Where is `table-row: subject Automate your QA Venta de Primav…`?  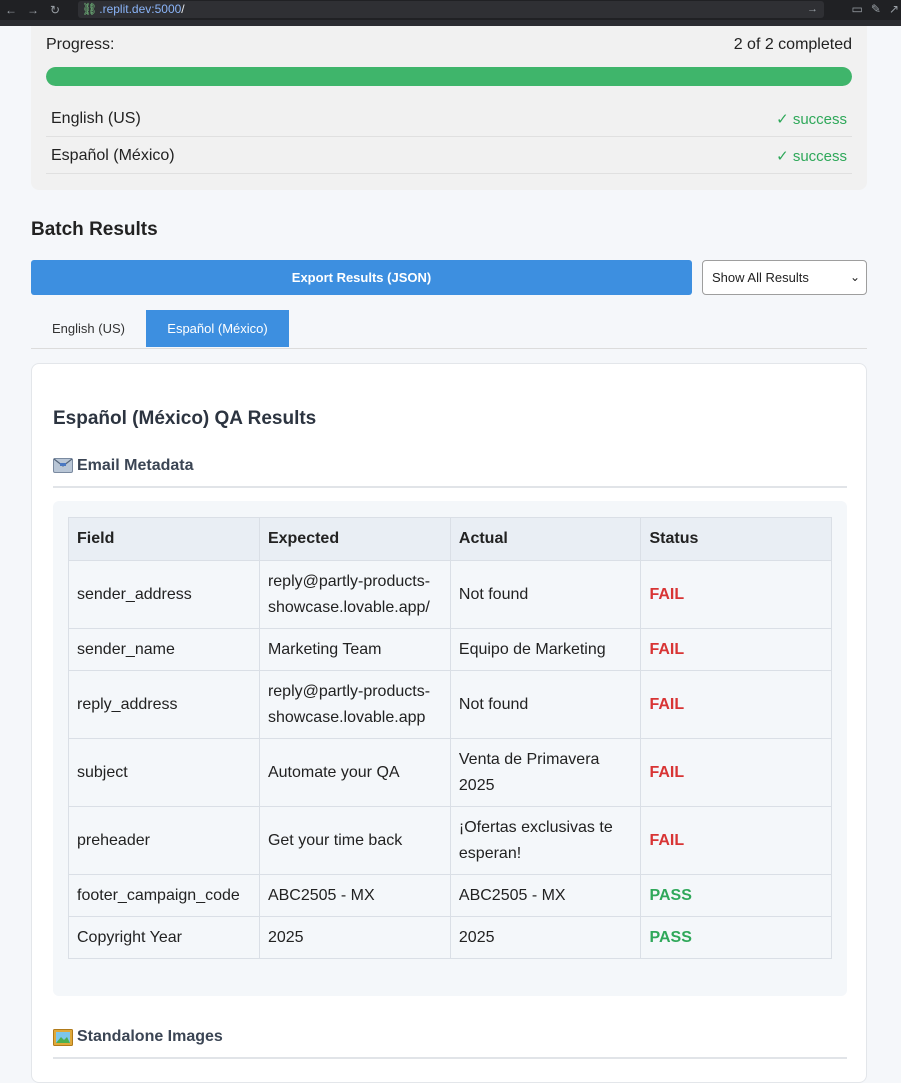
table-row: subject Automate your QA Venta de Primav… is located at coordinates (450, 772).